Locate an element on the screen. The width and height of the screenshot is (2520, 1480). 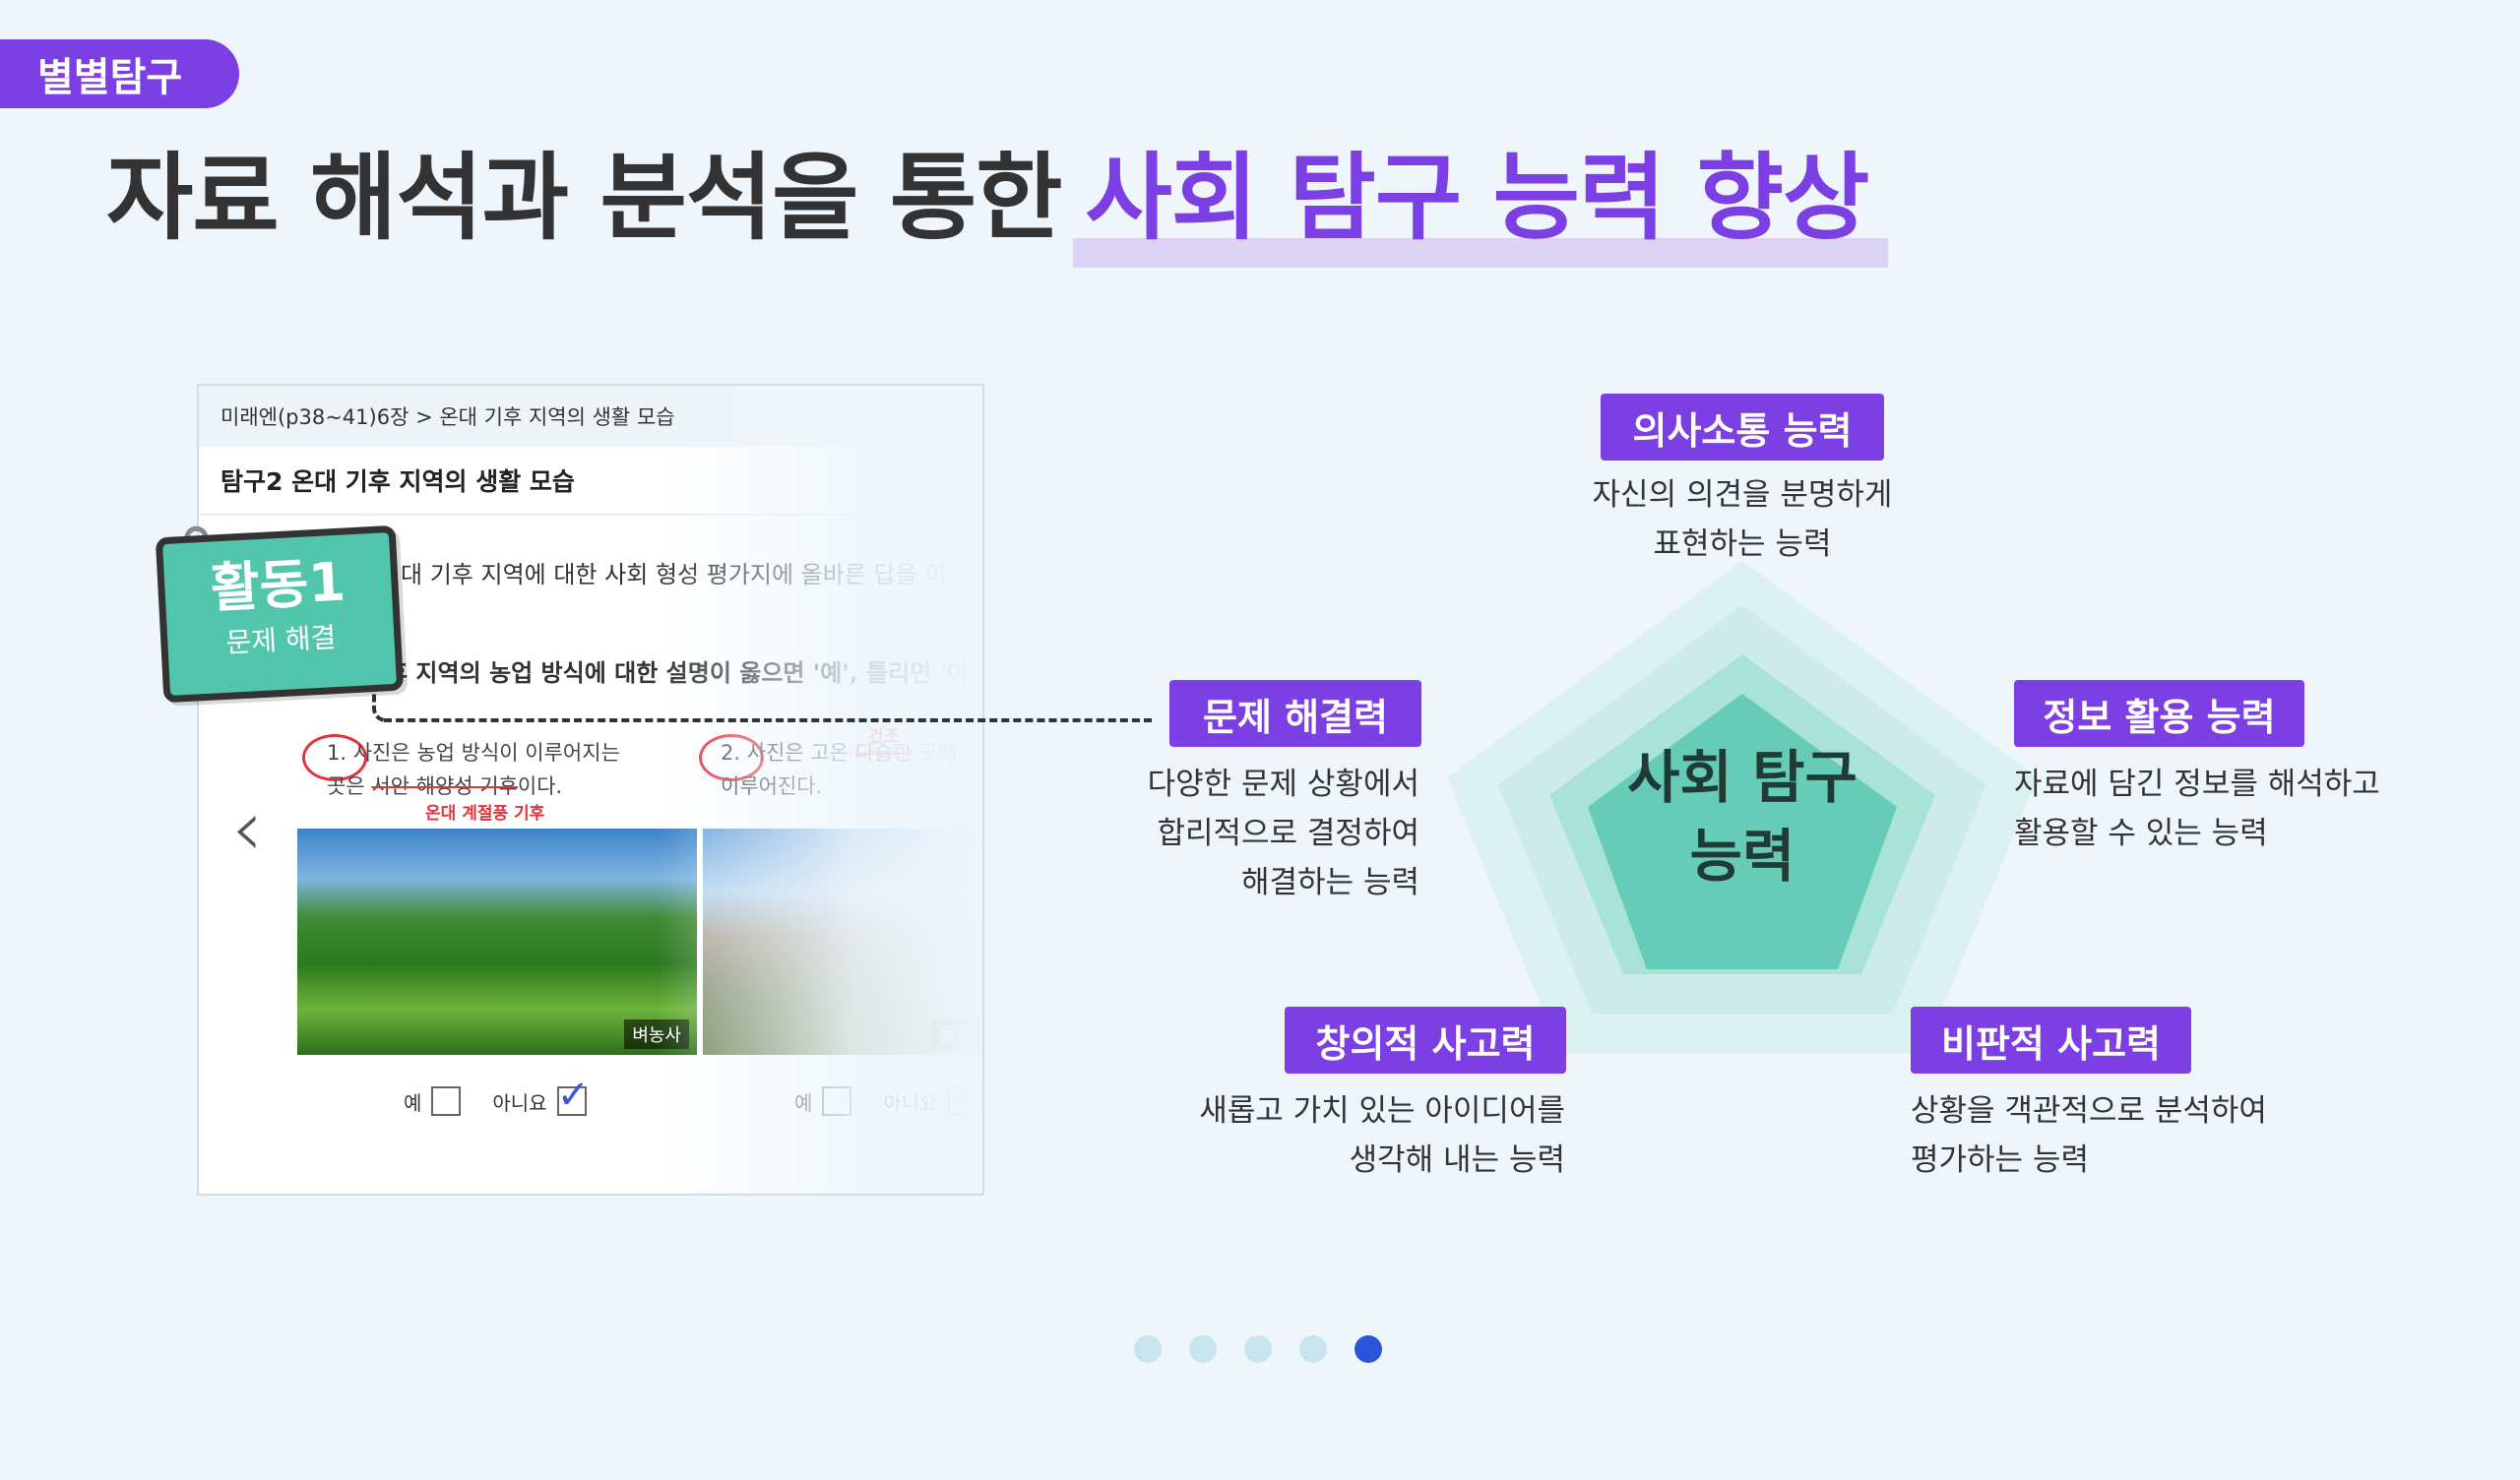
activity-card: 활동1 문제 해결 is located at coordinates (280, 614).